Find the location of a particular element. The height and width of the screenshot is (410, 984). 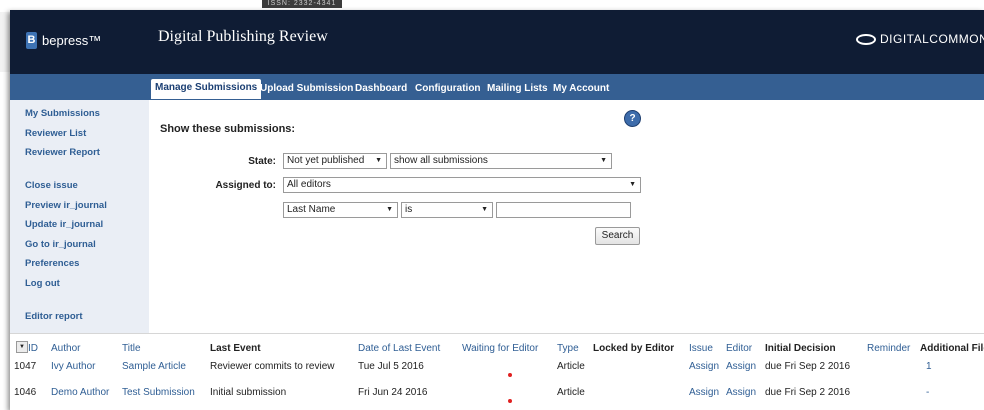

column-header-last-event: Last Event is located at coordinates (235, 348).